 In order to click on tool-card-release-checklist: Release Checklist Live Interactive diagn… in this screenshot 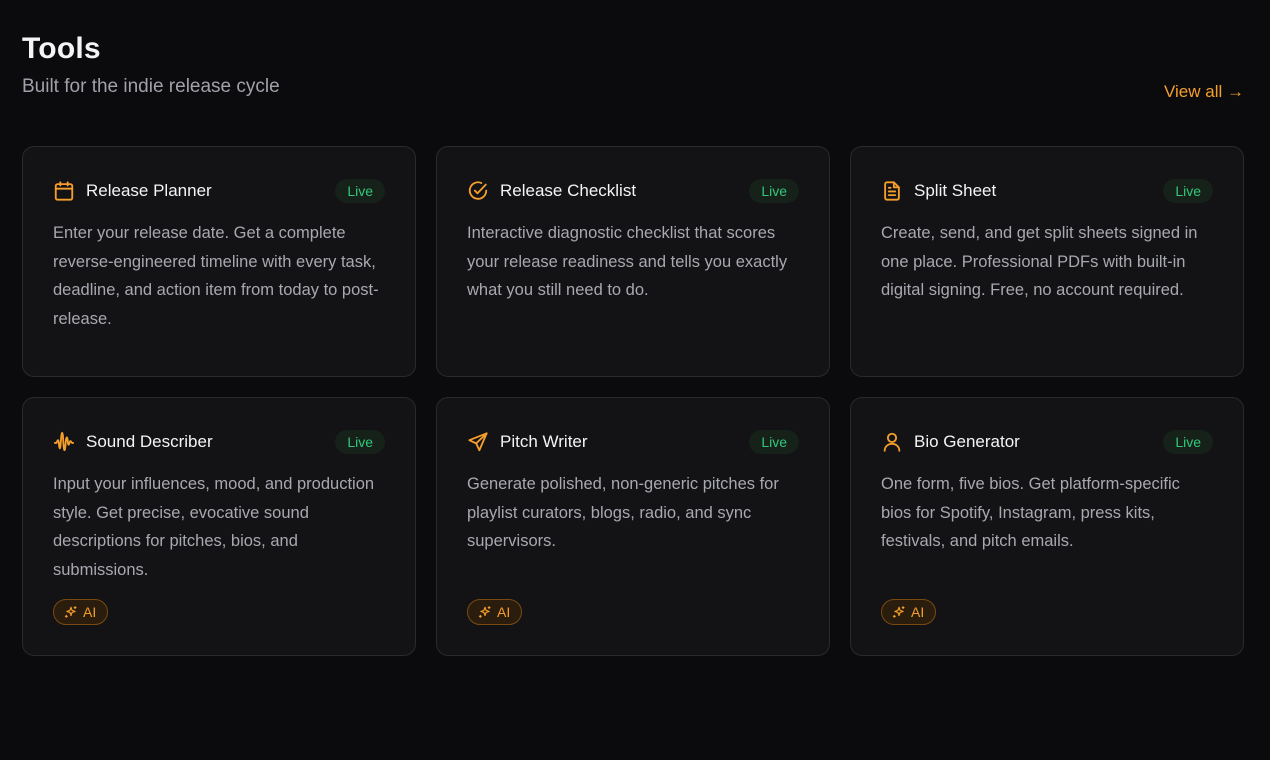, I will do `click(633, 261)`.